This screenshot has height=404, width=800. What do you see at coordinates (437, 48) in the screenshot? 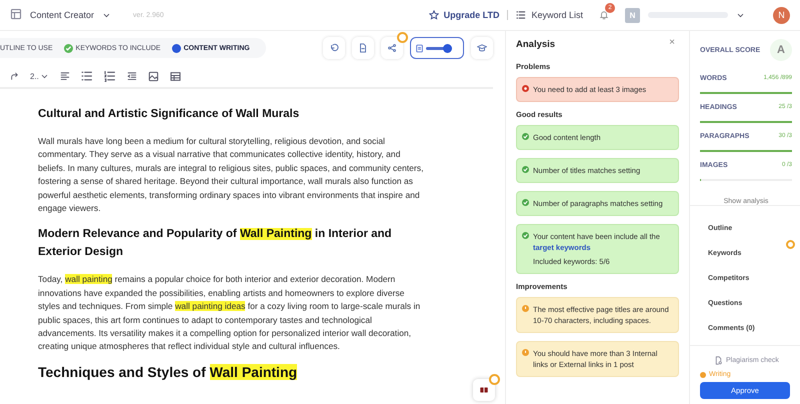
I see `editor-toggle` at bounding box center [437, 48].